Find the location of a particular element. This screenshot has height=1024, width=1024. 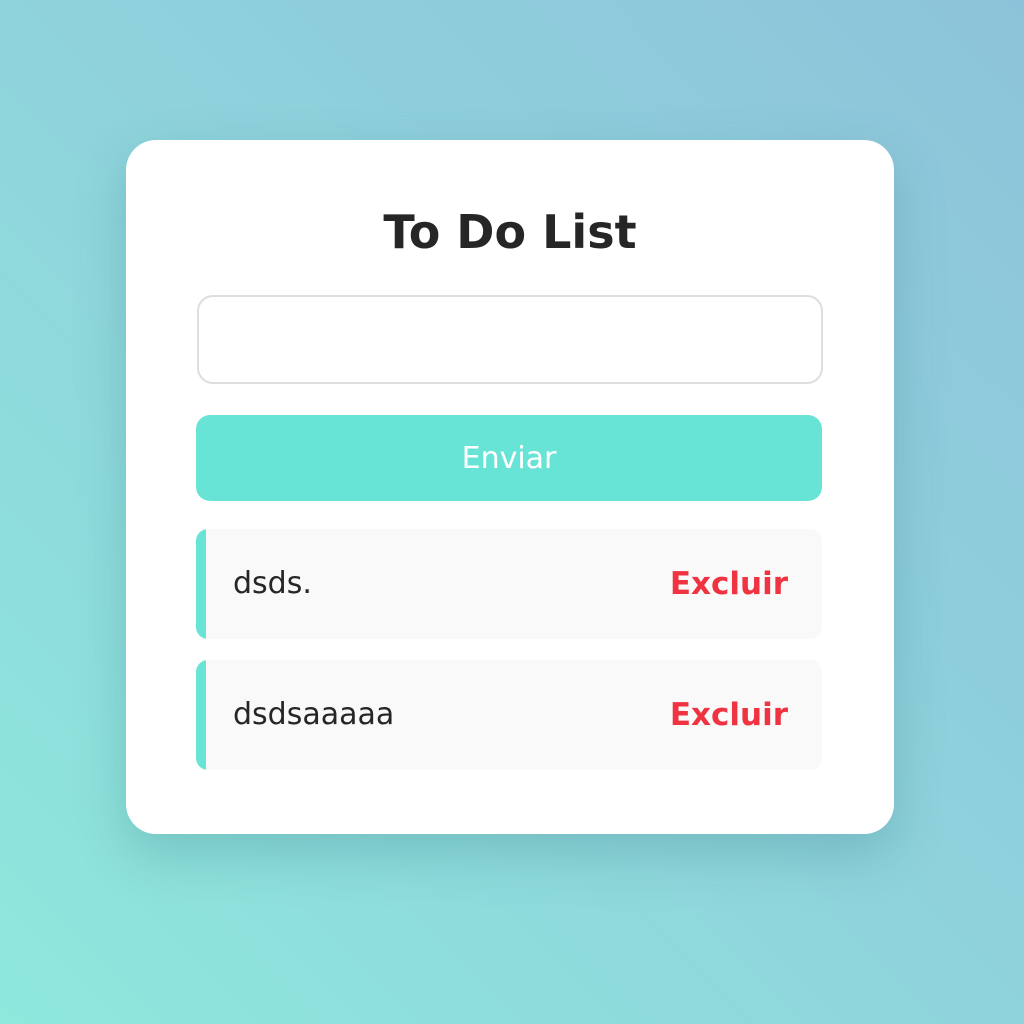

task-item: dsds. Excluir is located at coordinates (509, 584).